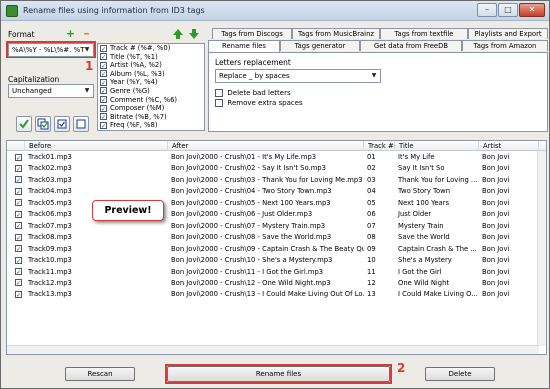  Describe the element at coordinates (508, 10) in the screenshot. I see `maximize-button: □` at that location.